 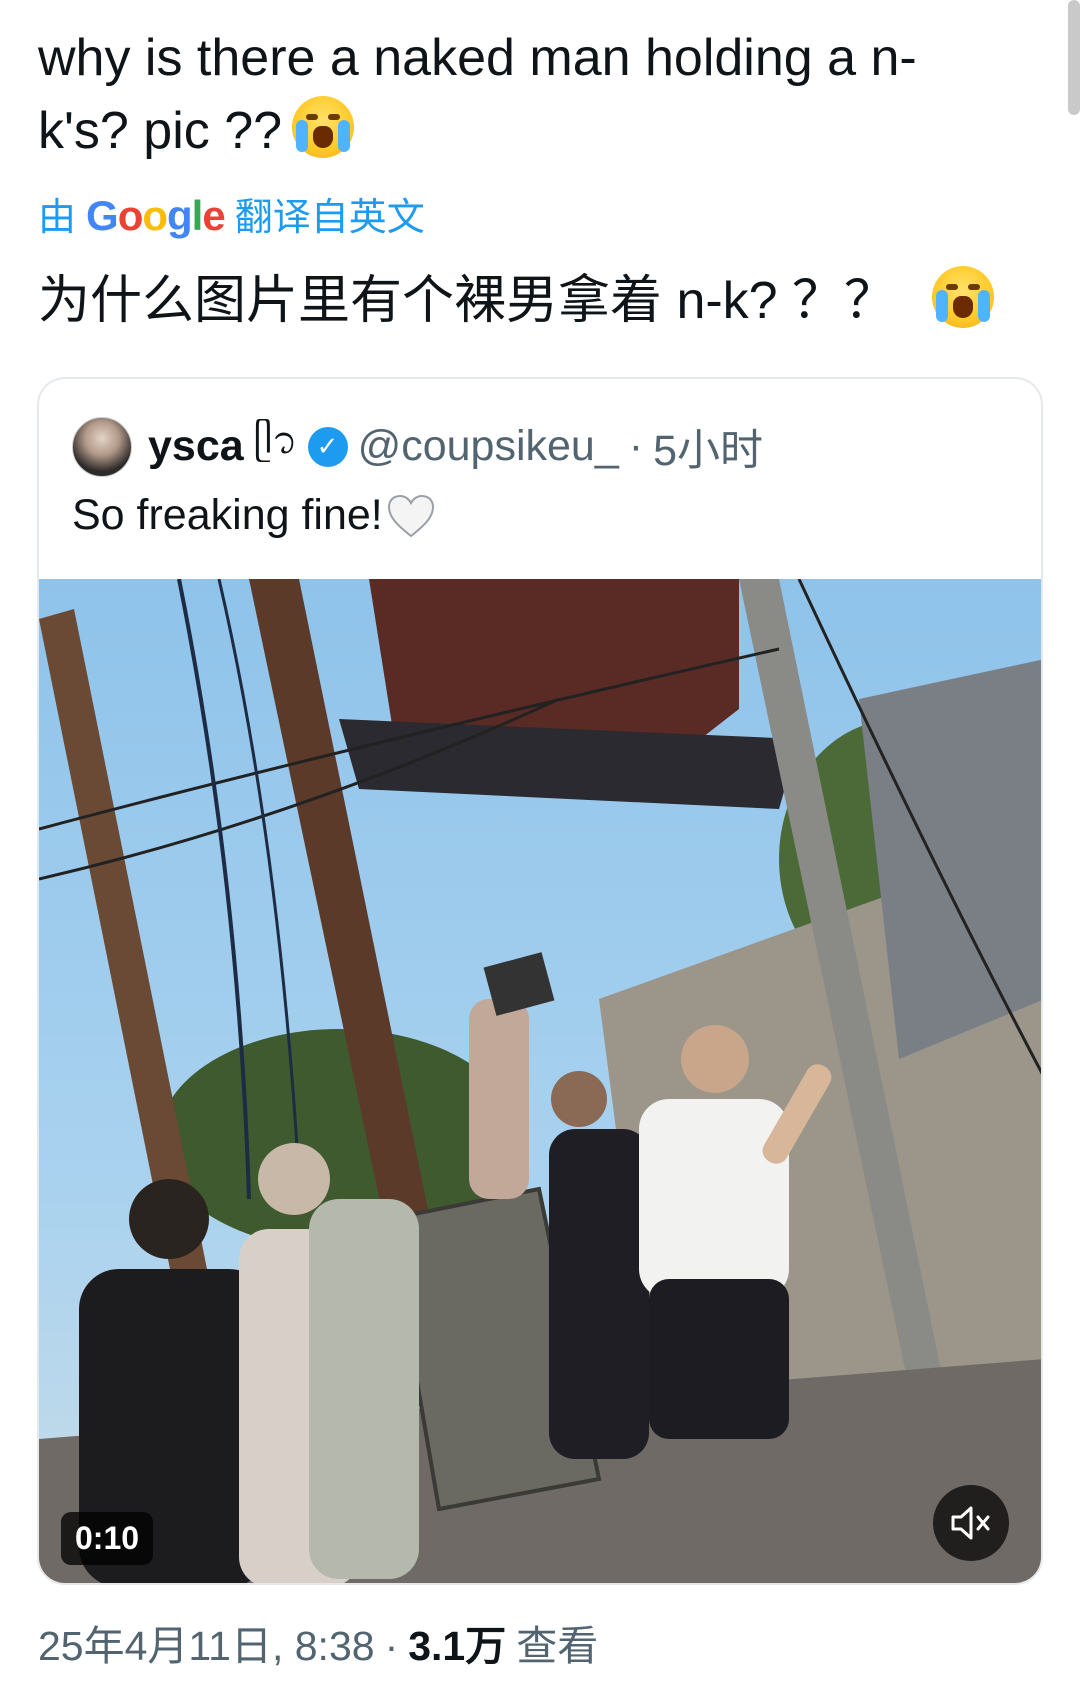 What do you see at coordinates (411, 516) in the screenshot?
I see `white-heart-icon` at bounding box center [411, 516].